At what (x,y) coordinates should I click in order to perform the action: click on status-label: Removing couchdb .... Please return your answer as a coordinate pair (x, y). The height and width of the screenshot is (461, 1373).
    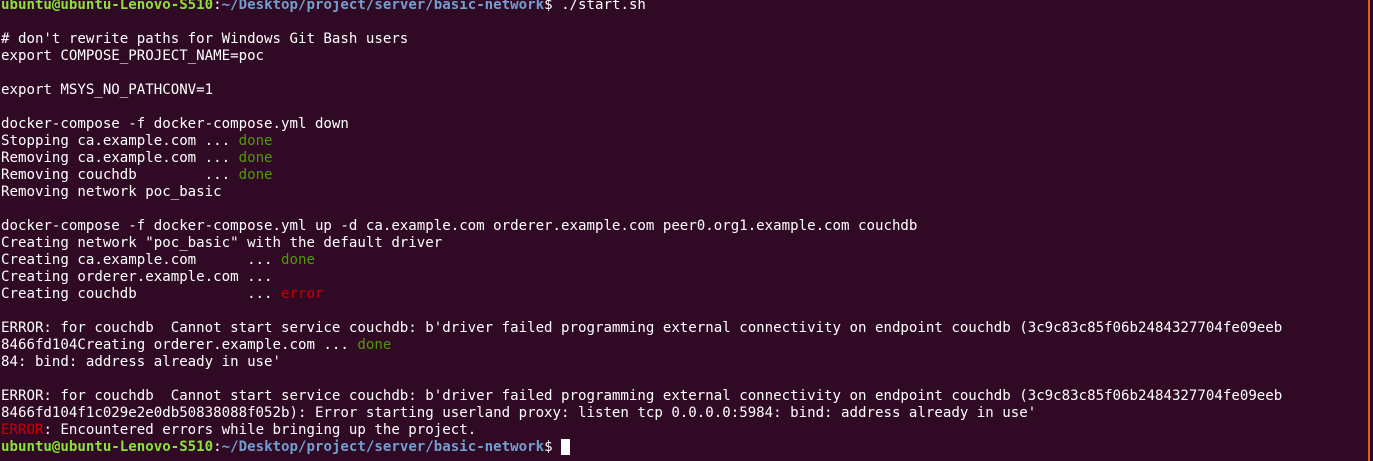
    Looking at the image, I should click on (120, 175).